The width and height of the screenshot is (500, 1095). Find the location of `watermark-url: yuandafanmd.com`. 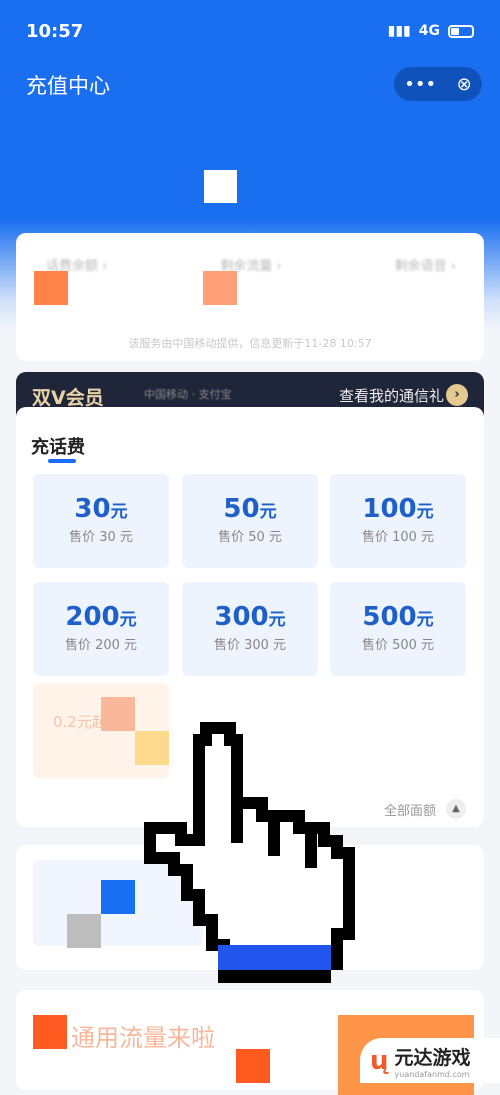

watermark-url: yuandafanmd.com is located at coordinates (432, 1074).